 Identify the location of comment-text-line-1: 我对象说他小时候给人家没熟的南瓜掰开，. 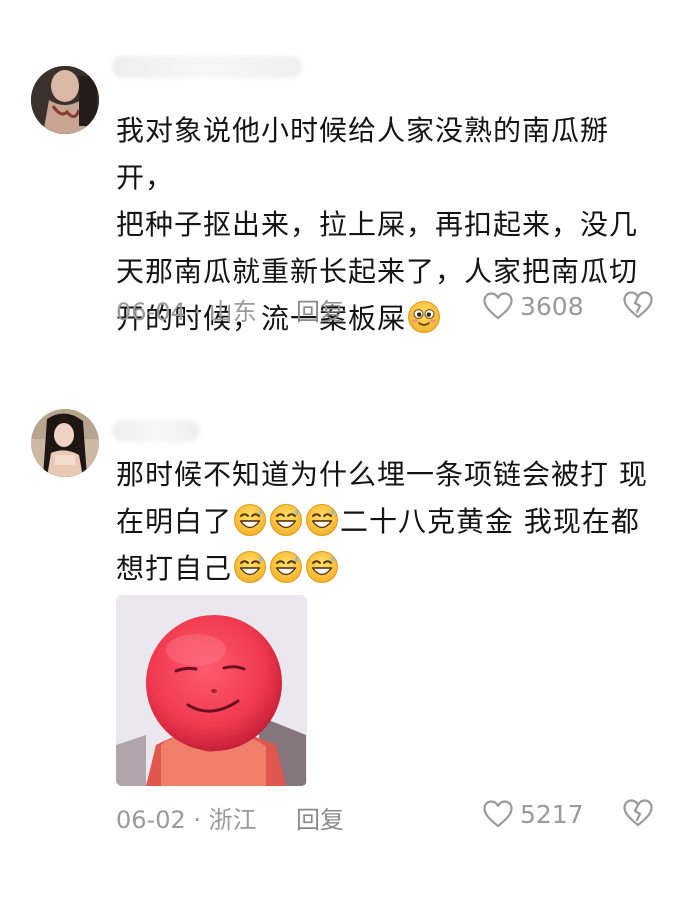
(363, 154).